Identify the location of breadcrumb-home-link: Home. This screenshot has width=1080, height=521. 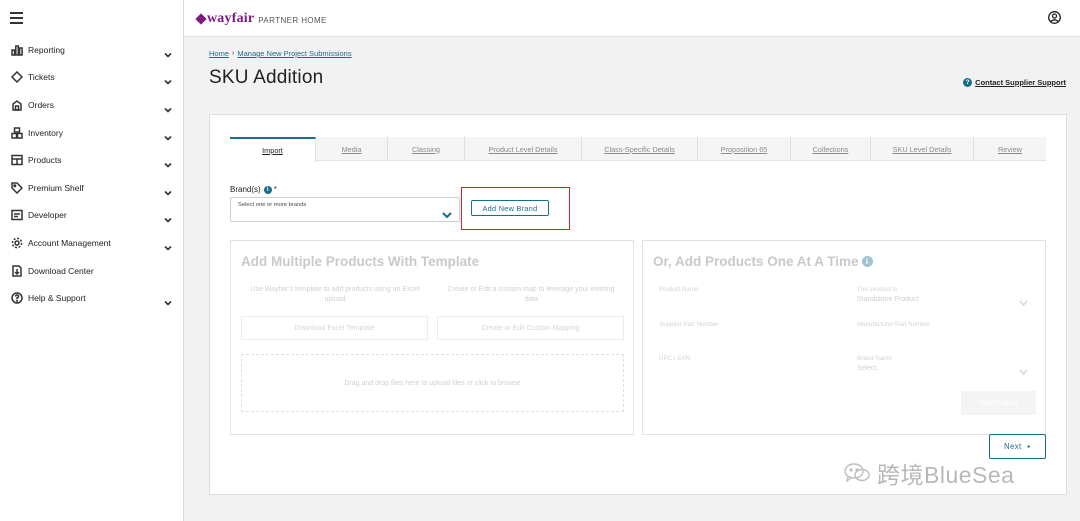
(219, 53).